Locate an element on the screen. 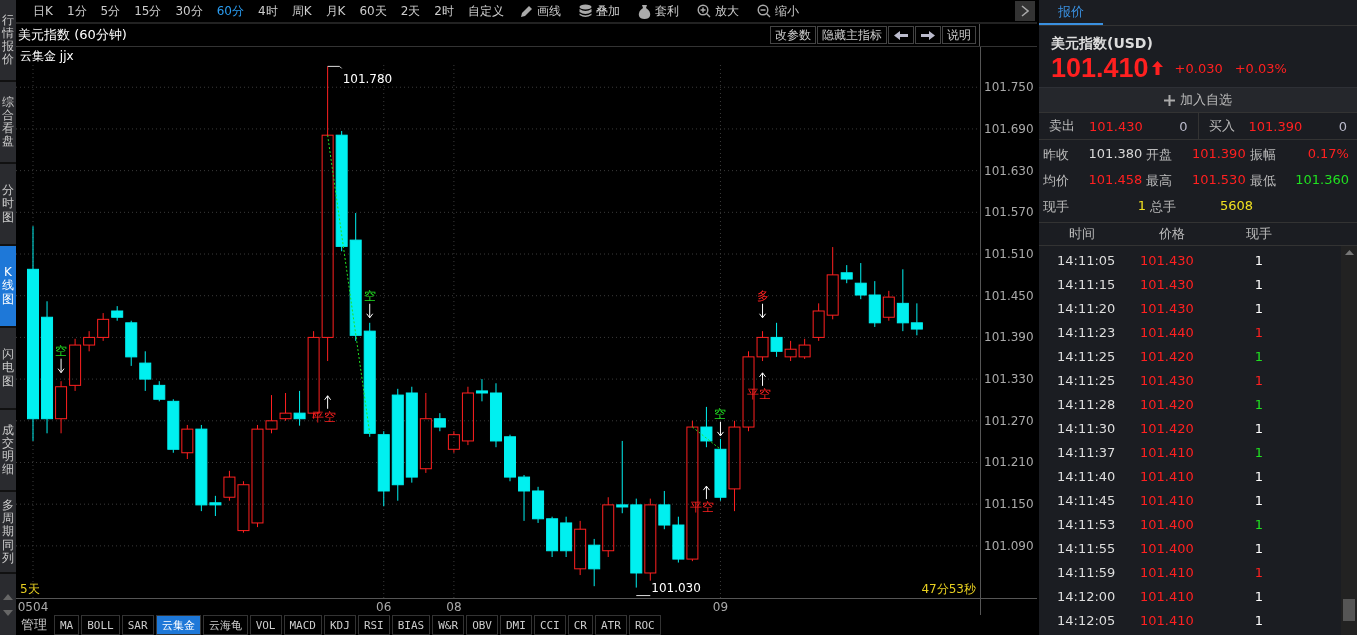  range-label: 5天 is located at coordinates (30, 589).